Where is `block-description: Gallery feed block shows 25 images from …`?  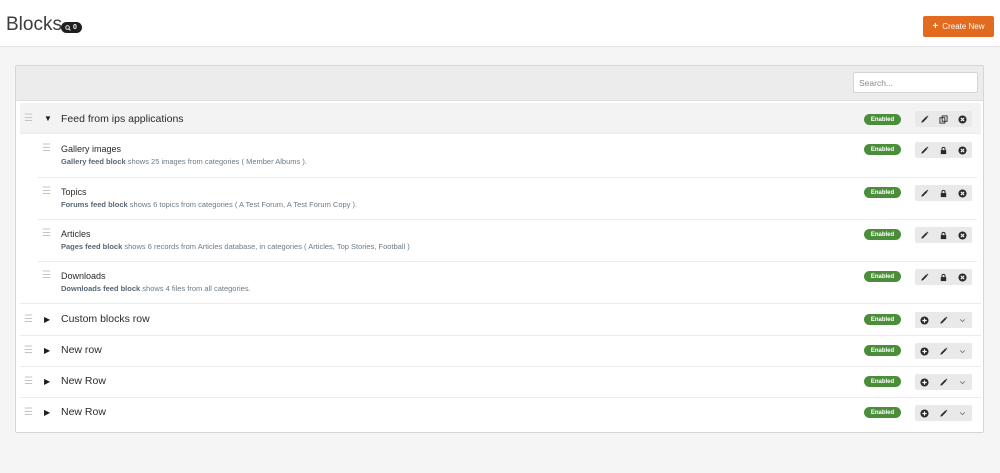 block-description: Gallery feed block shows 25 images from … is located at coordinates (184, 161).